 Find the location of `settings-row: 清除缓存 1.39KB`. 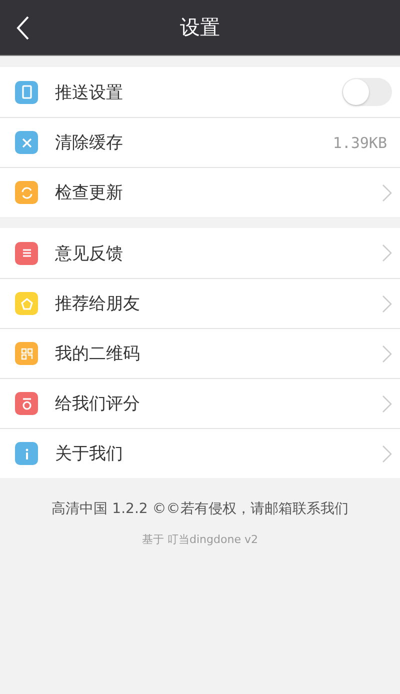

settings-row: 清除缓存 1.39KB is located at coordinates (200, 142).